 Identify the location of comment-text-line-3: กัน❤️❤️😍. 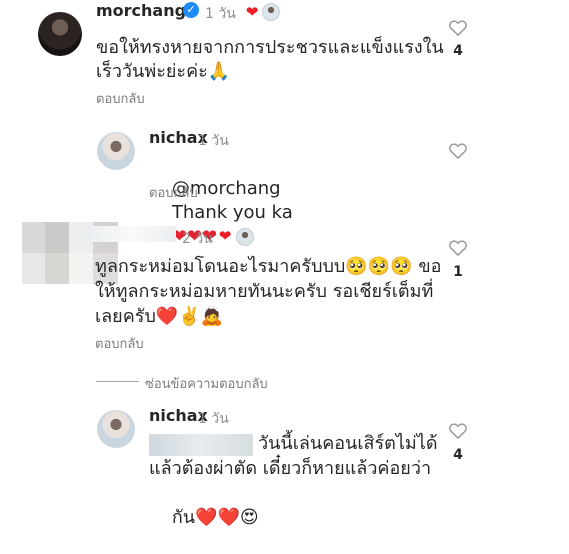
(204, 518).